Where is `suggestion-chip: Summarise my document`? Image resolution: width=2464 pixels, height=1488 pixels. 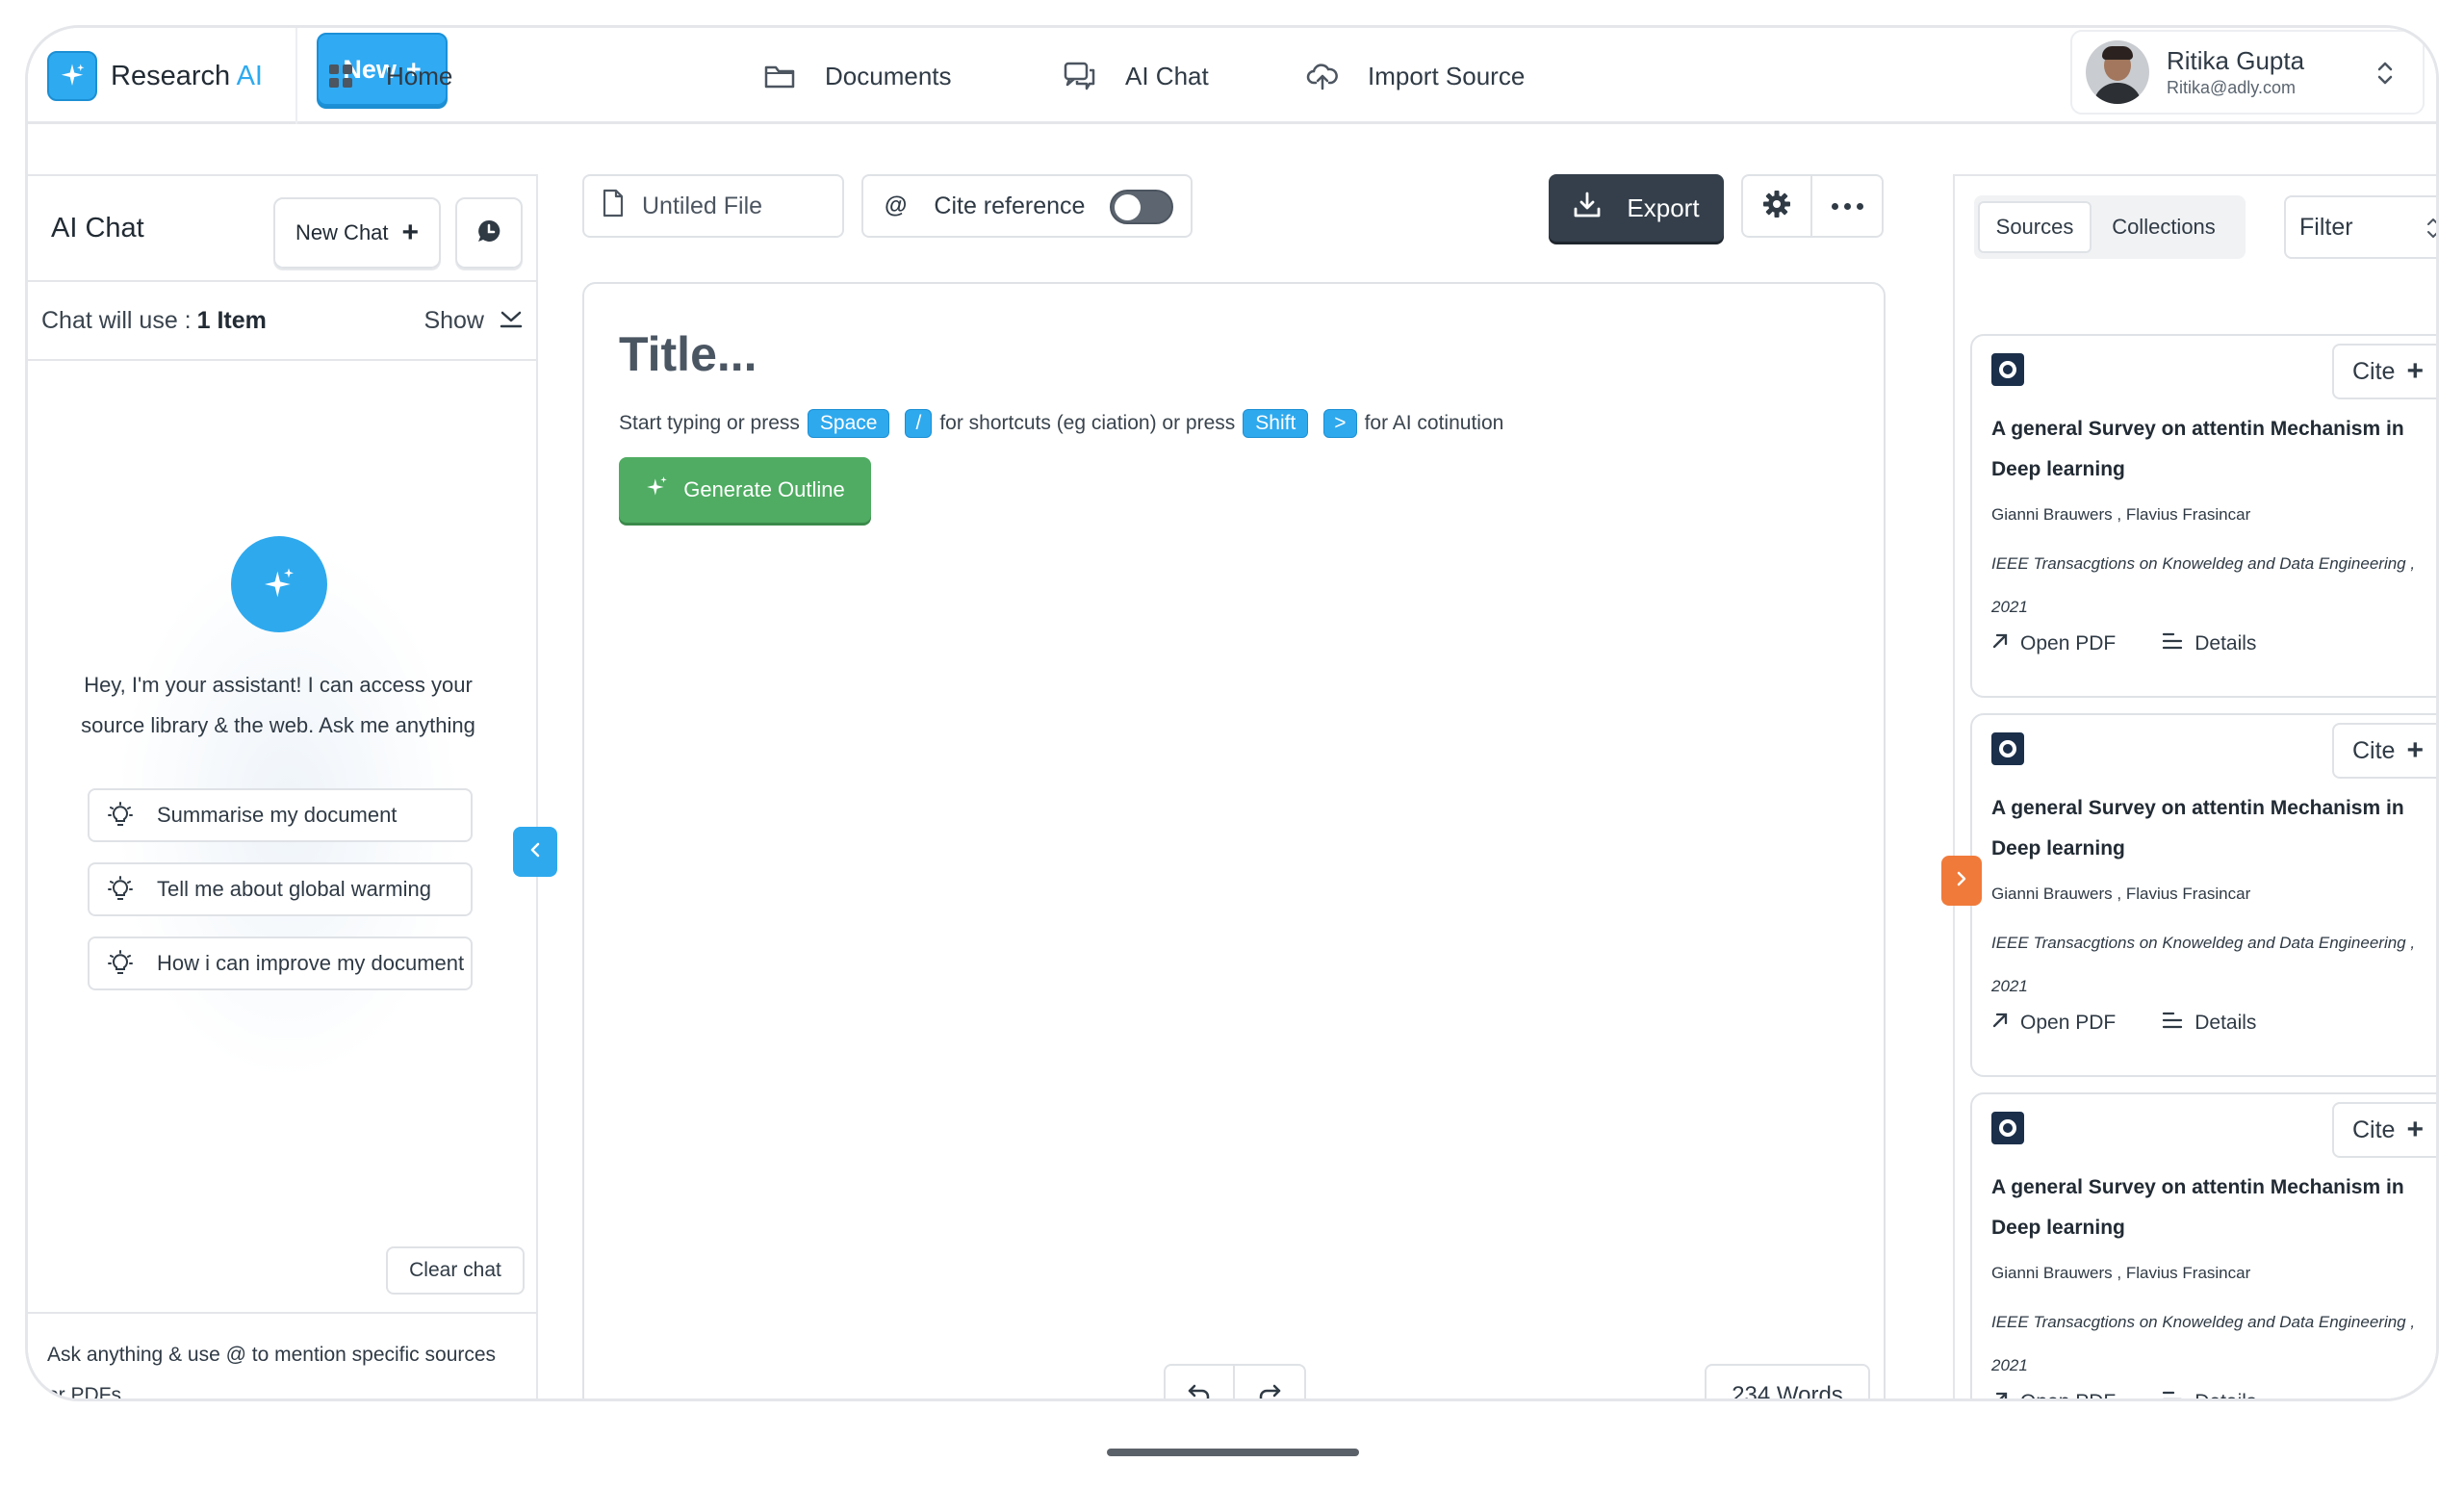
suggestion-chip: Summarise my document is located at coordinates (280, 815).